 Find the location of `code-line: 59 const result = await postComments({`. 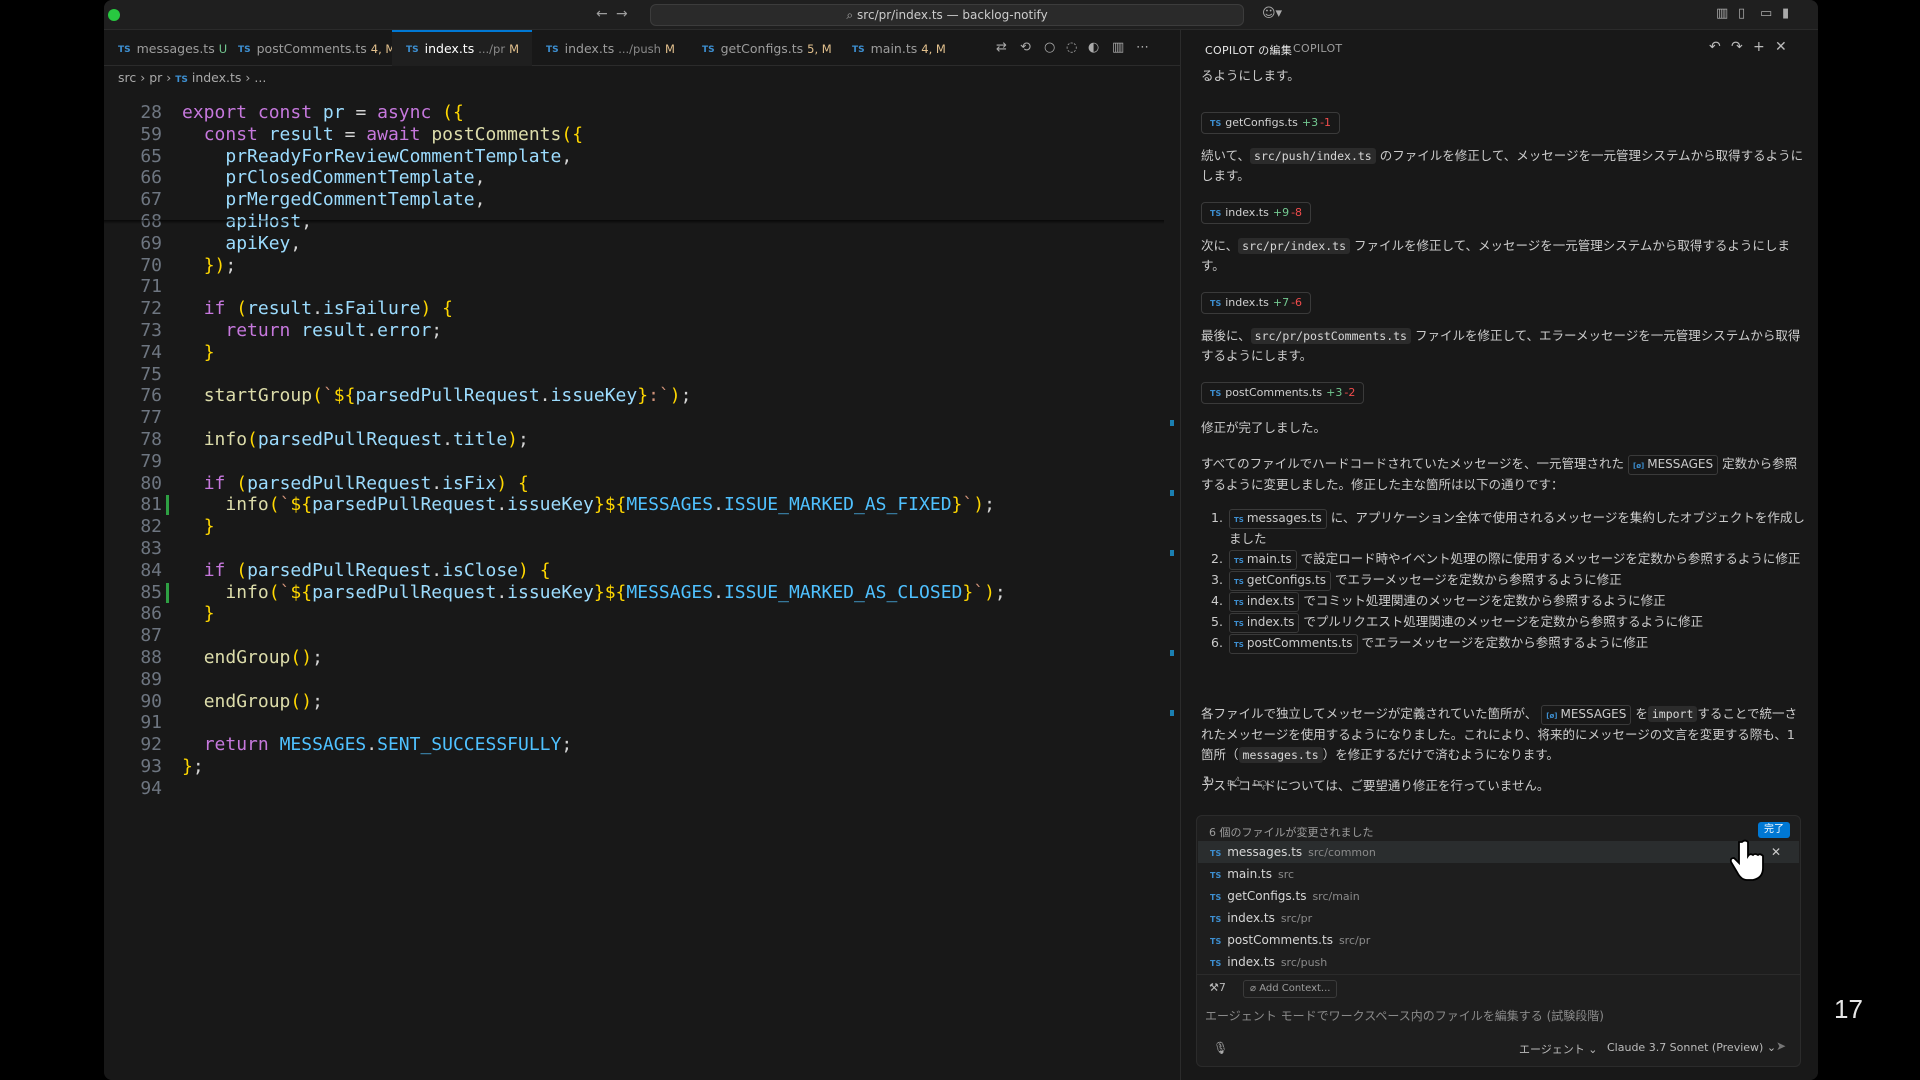

code-line: 59 const result = await postComments({ is located at coordinates (634, 135).